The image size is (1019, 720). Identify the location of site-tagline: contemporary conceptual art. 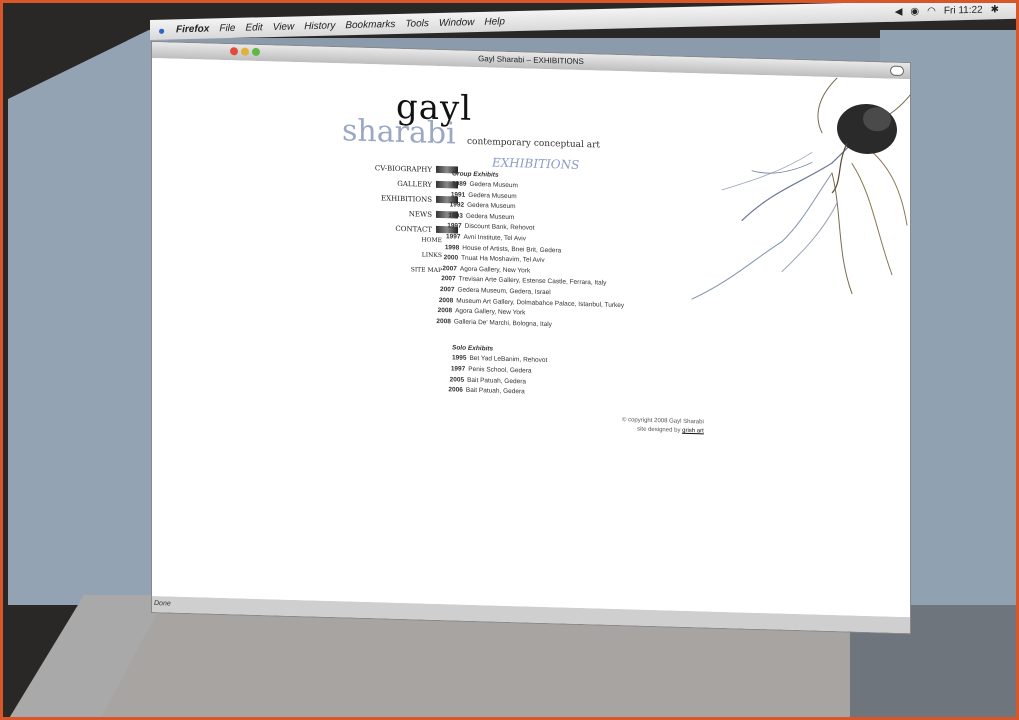
(534, 143).